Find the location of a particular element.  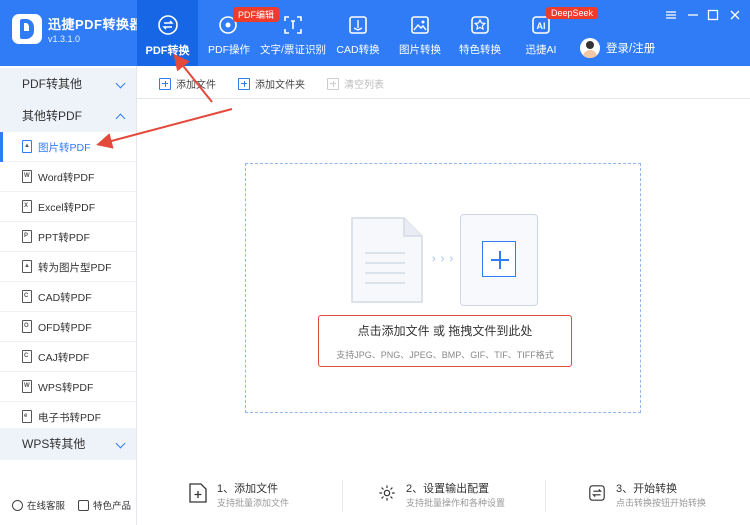

sidebar-item-label: Word转PDF is located at coordinates (66, 178).